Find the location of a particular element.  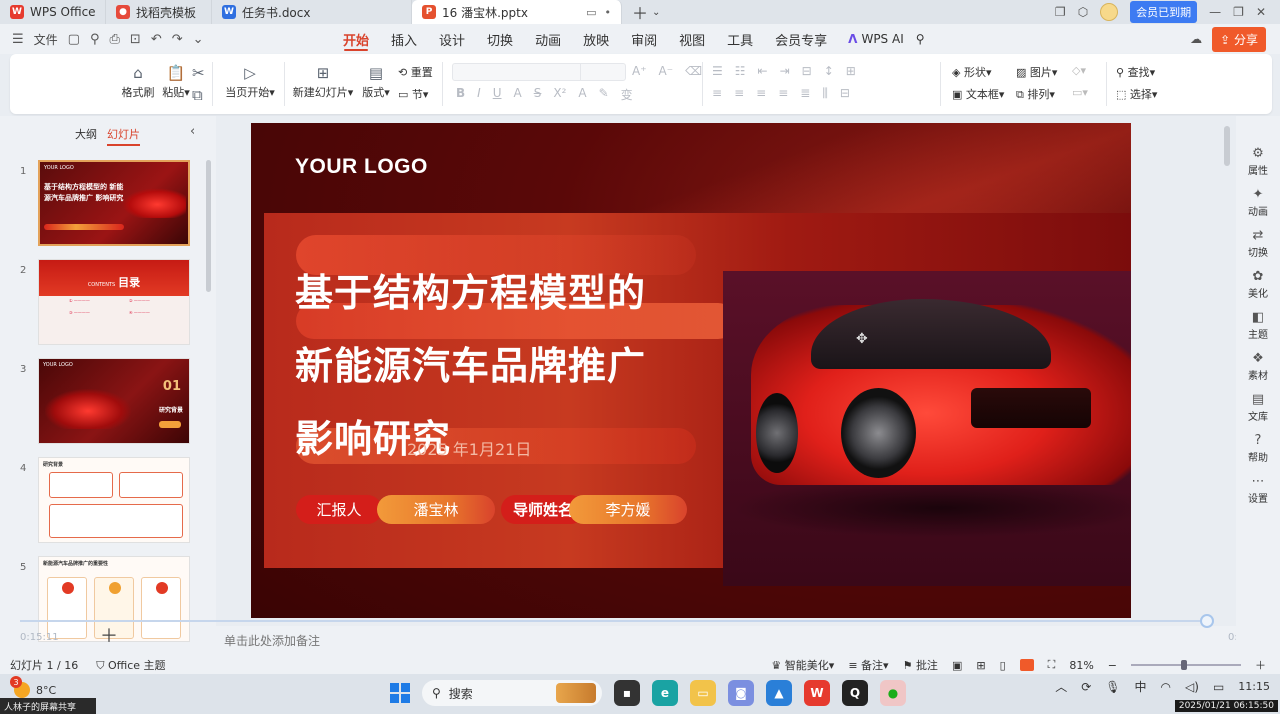

sync-icon: ⟳ is located at coordinates (1086, 687).